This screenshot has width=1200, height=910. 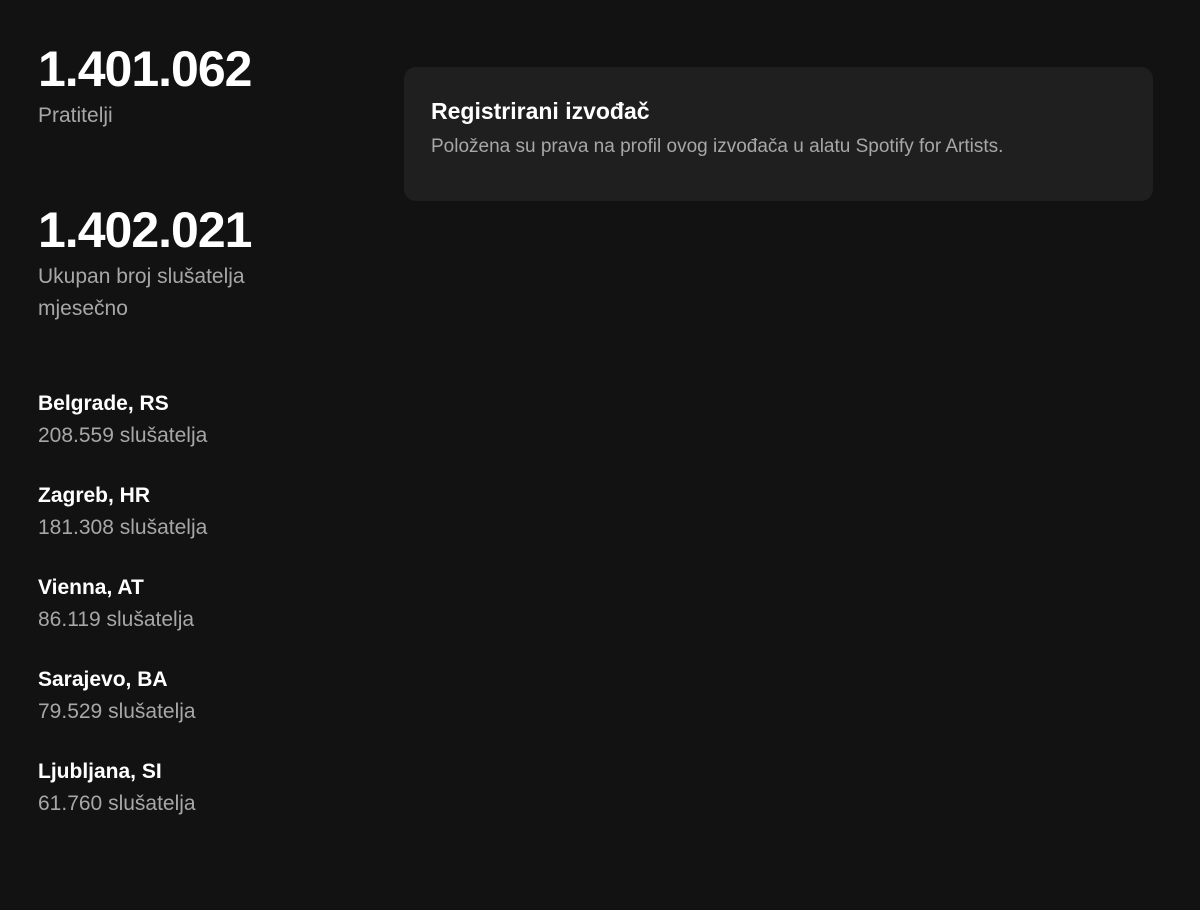 What do you see at coordinates (203, 802) in the screenshot?
I see `city-item: Ljubljana, SI 61.760 slušatelja` at bounding box center [203, 802].